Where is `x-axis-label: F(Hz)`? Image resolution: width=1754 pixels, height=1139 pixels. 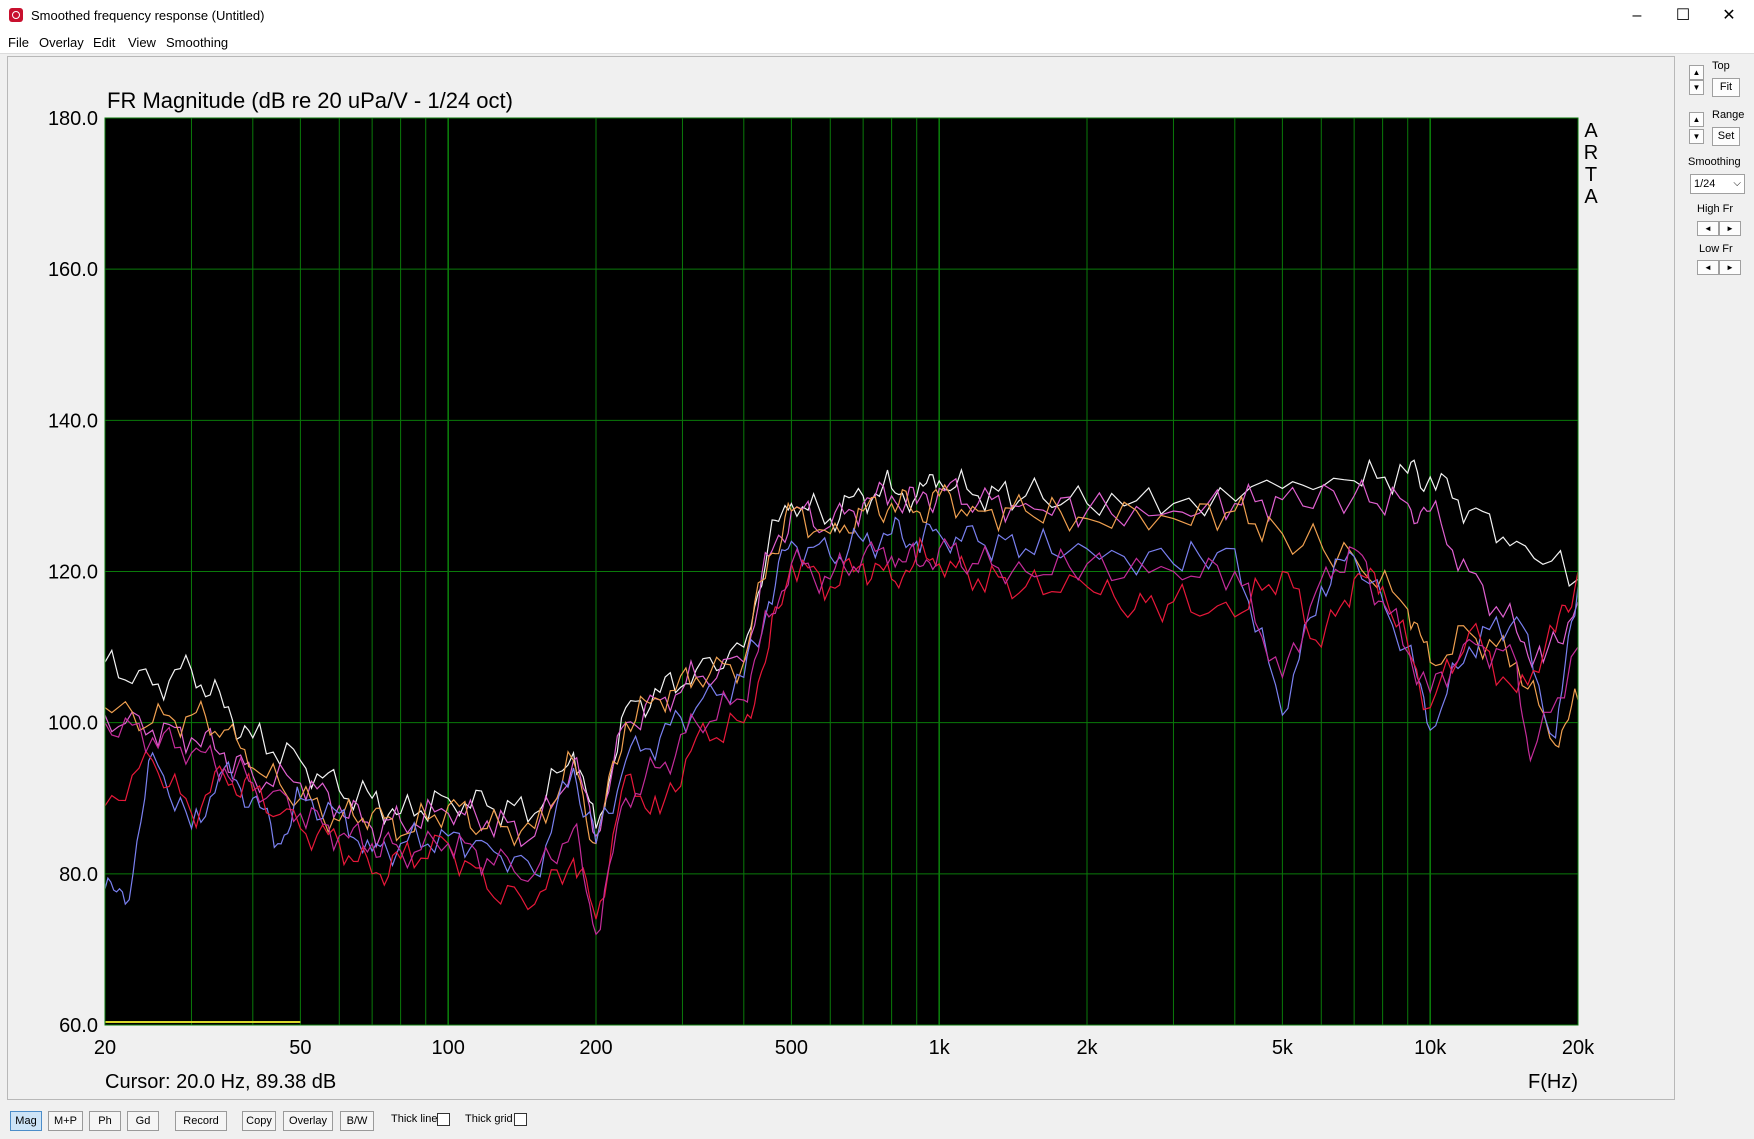
x-axis-label: F(Hz) is located at coordinates (1553, 1082).